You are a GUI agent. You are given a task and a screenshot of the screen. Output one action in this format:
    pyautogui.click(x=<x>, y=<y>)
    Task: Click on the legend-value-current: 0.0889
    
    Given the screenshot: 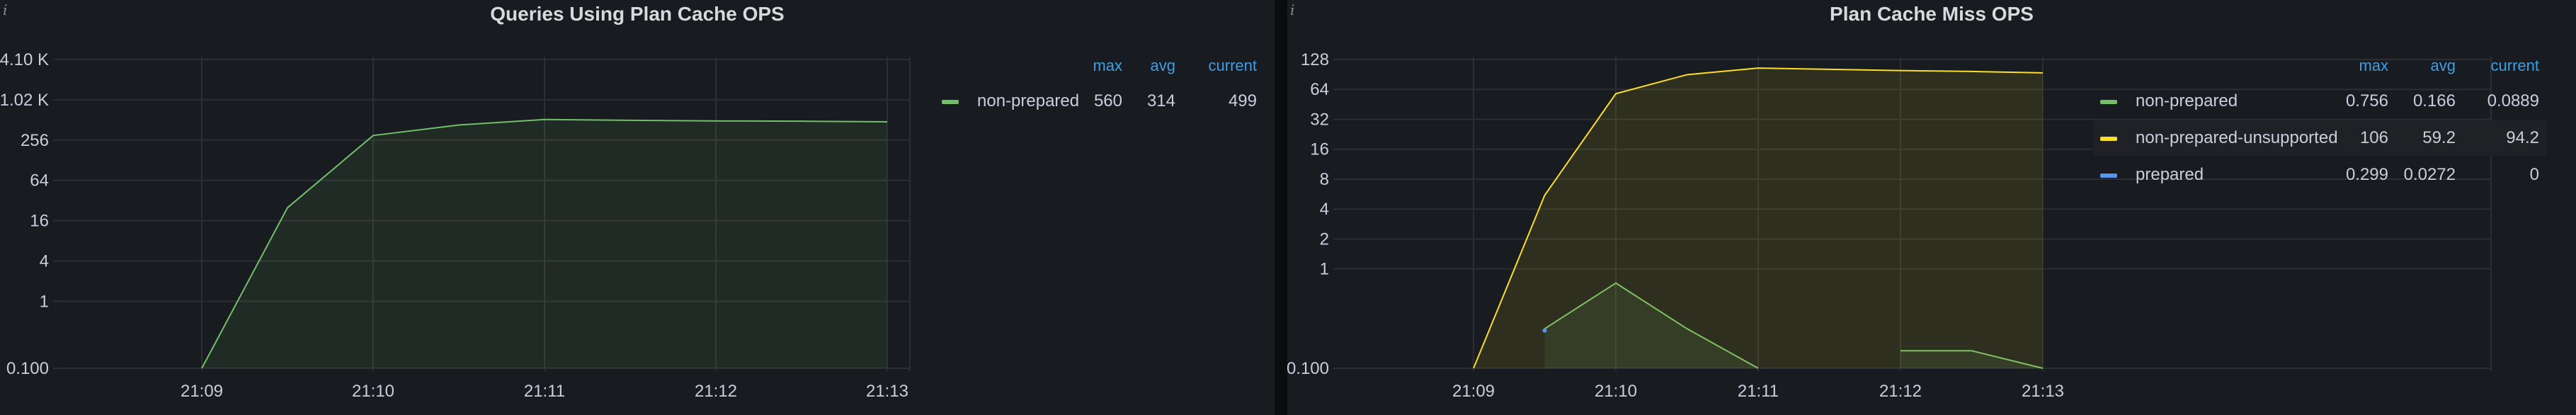 What is the action you would take?
    pyautogui.click(x=2513, y=100)
    